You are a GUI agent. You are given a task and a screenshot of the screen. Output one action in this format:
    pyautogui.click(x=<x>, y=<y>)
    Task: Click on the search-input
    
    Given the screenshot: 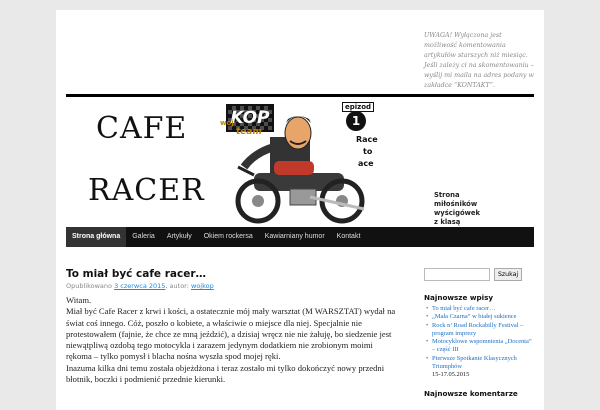 What is the action you would take?
    pyautogui.click(x=457, y=274)
    